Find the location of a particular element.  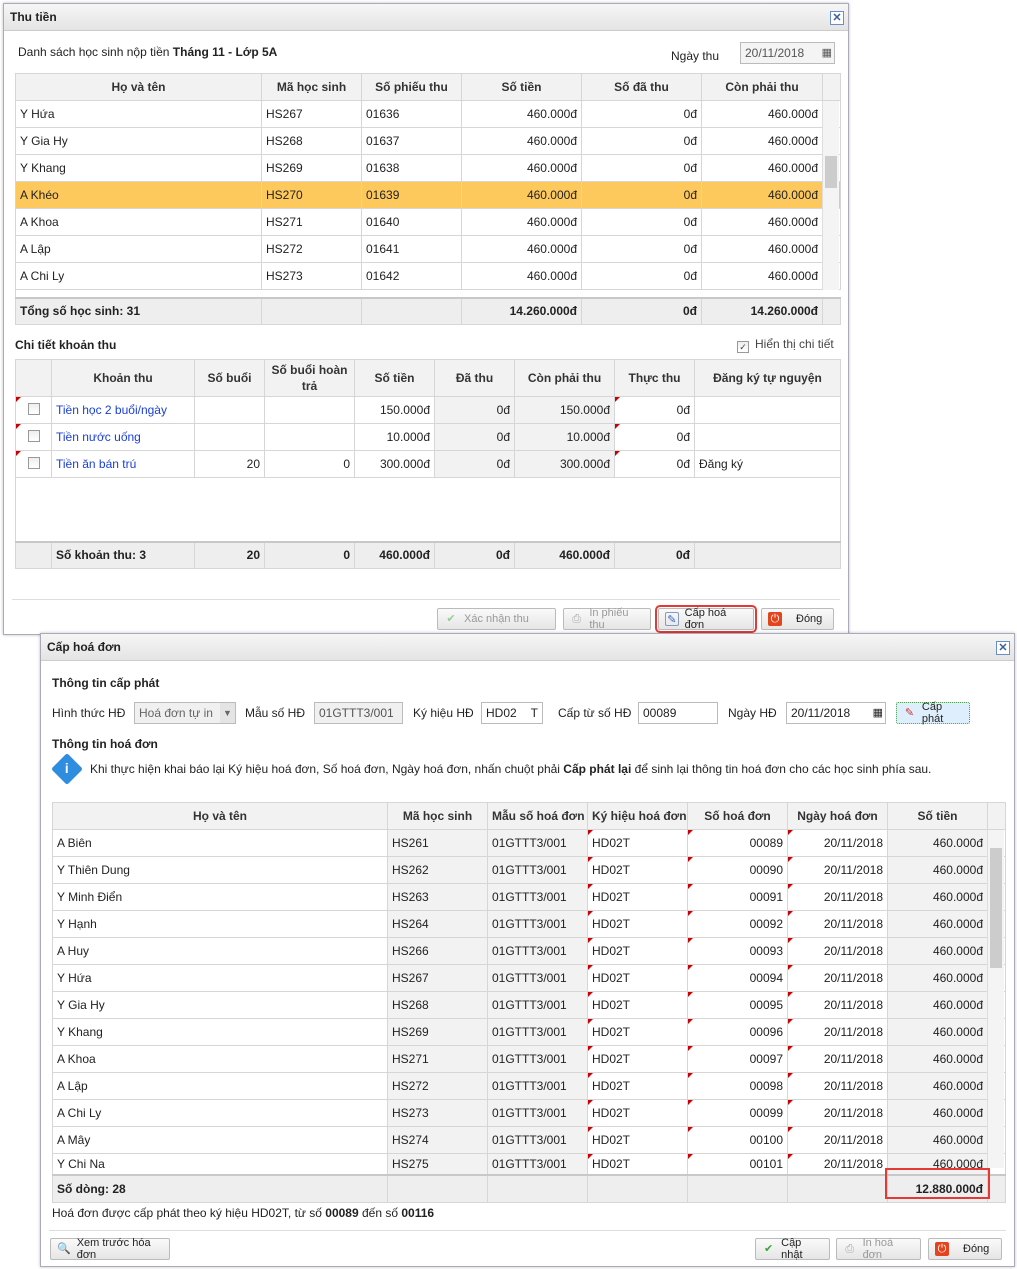

table-row: Y Khang HS269 01638 460.000đ 0đ 460.000đ is located at coordinates (428, 168).